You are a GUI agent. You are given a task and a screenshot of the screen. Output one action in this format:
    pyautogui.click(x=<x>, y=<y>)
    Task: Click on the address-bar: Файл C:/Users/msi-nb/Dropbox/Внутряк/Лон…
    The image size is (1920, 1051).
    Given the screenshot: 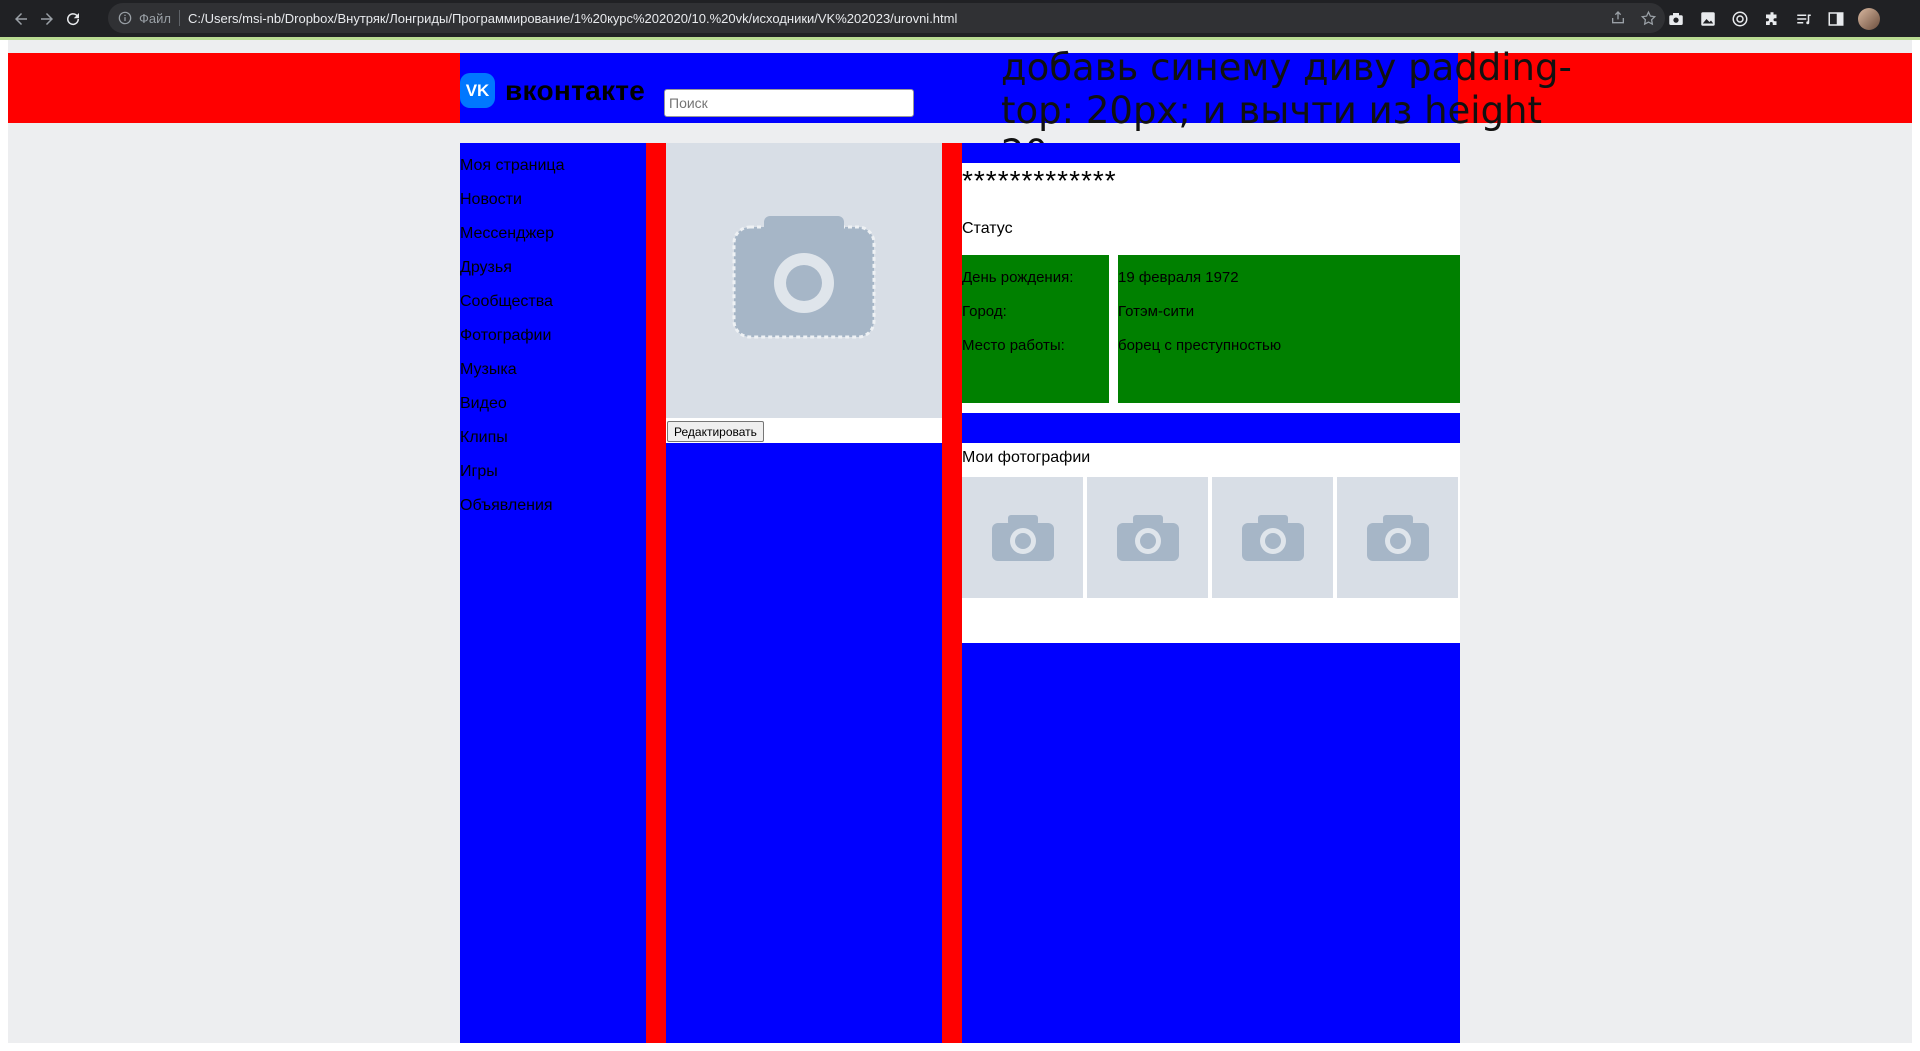 What is the action you would take?
    pyautogui.click(x=886, y=18)
    